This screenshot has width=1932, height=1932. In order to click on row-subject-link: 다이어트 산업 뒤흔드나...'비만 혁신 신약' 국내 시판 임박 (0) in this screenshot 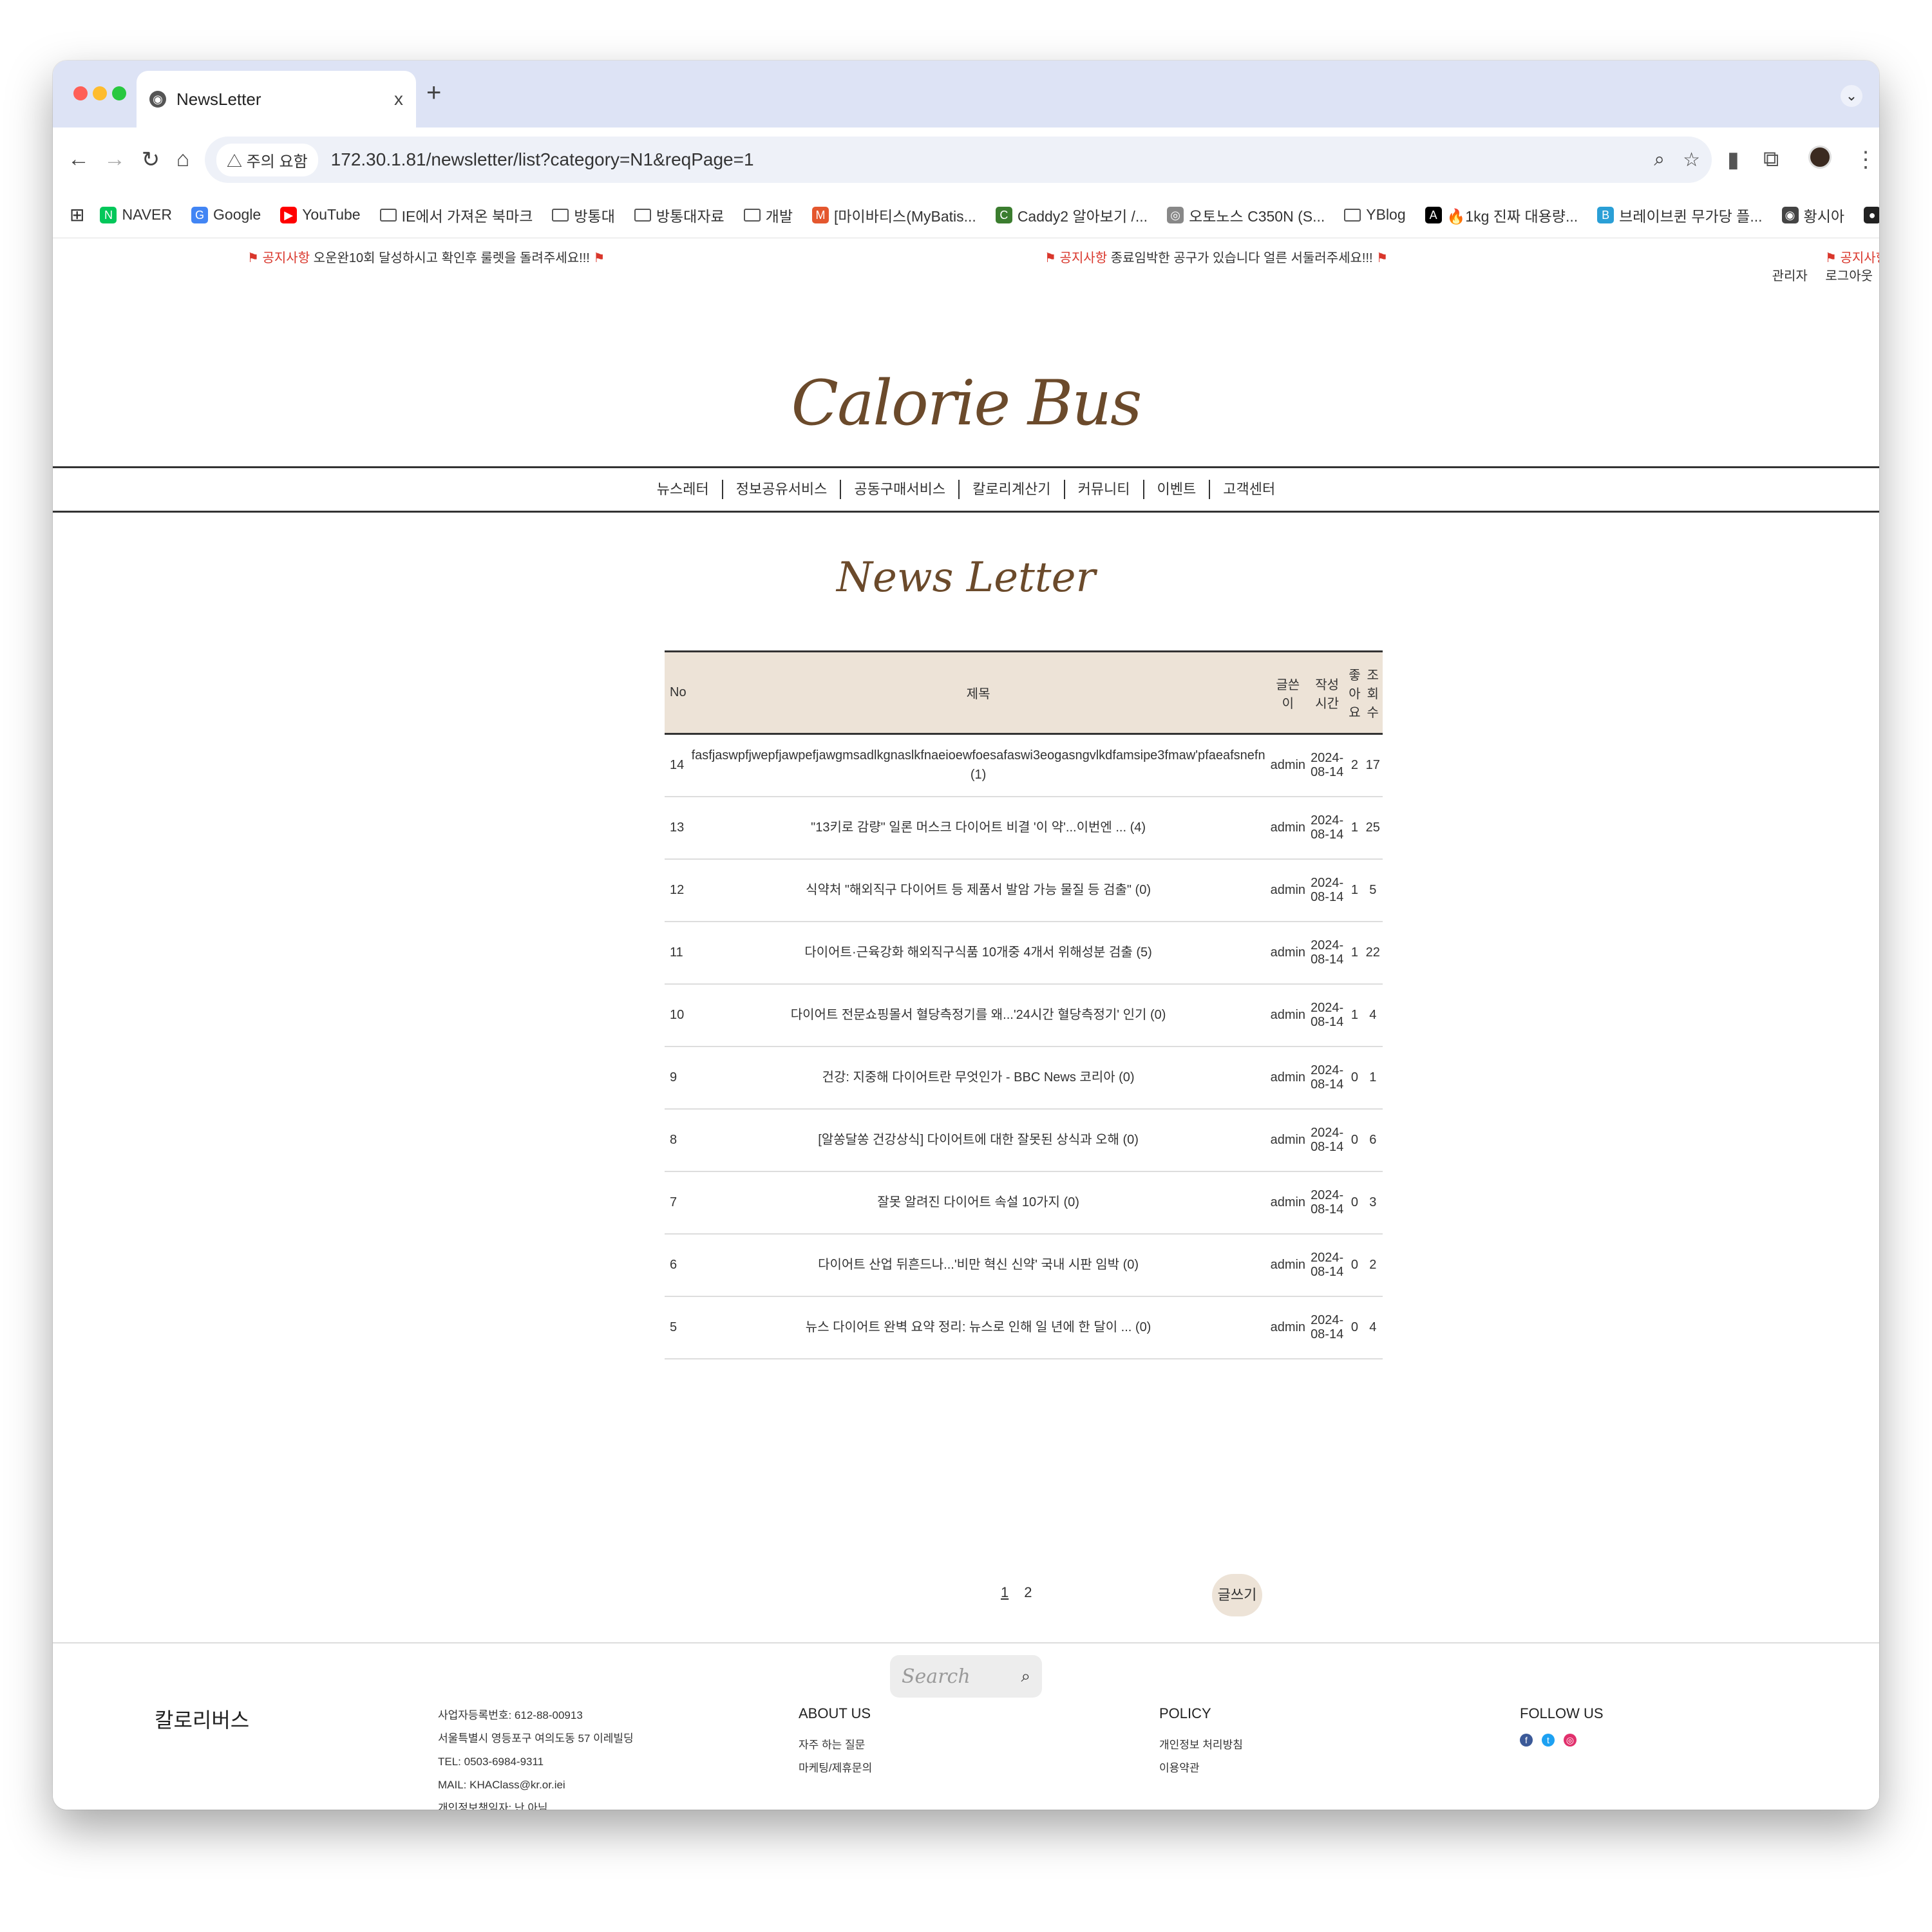, I will do `click(978, 1265)`.